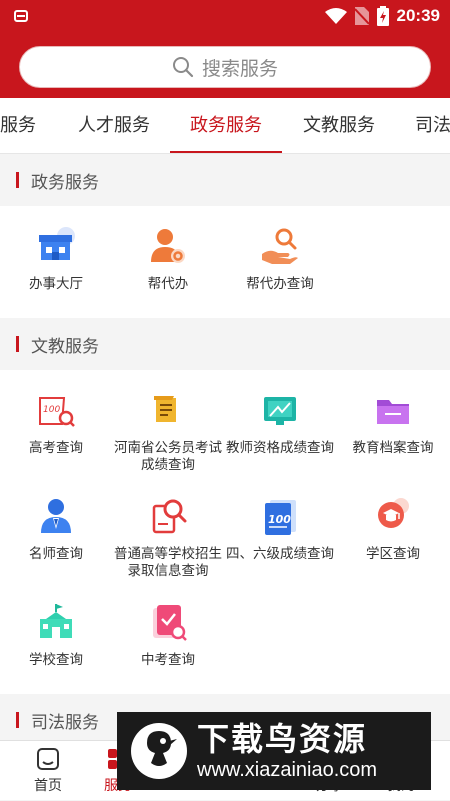 This screenshot has height=801, width=450. What do you see at coordinates (56, 554) in the screenshot?
I see `grid-item-label: 名师查询` at bounding box center [56, 554].